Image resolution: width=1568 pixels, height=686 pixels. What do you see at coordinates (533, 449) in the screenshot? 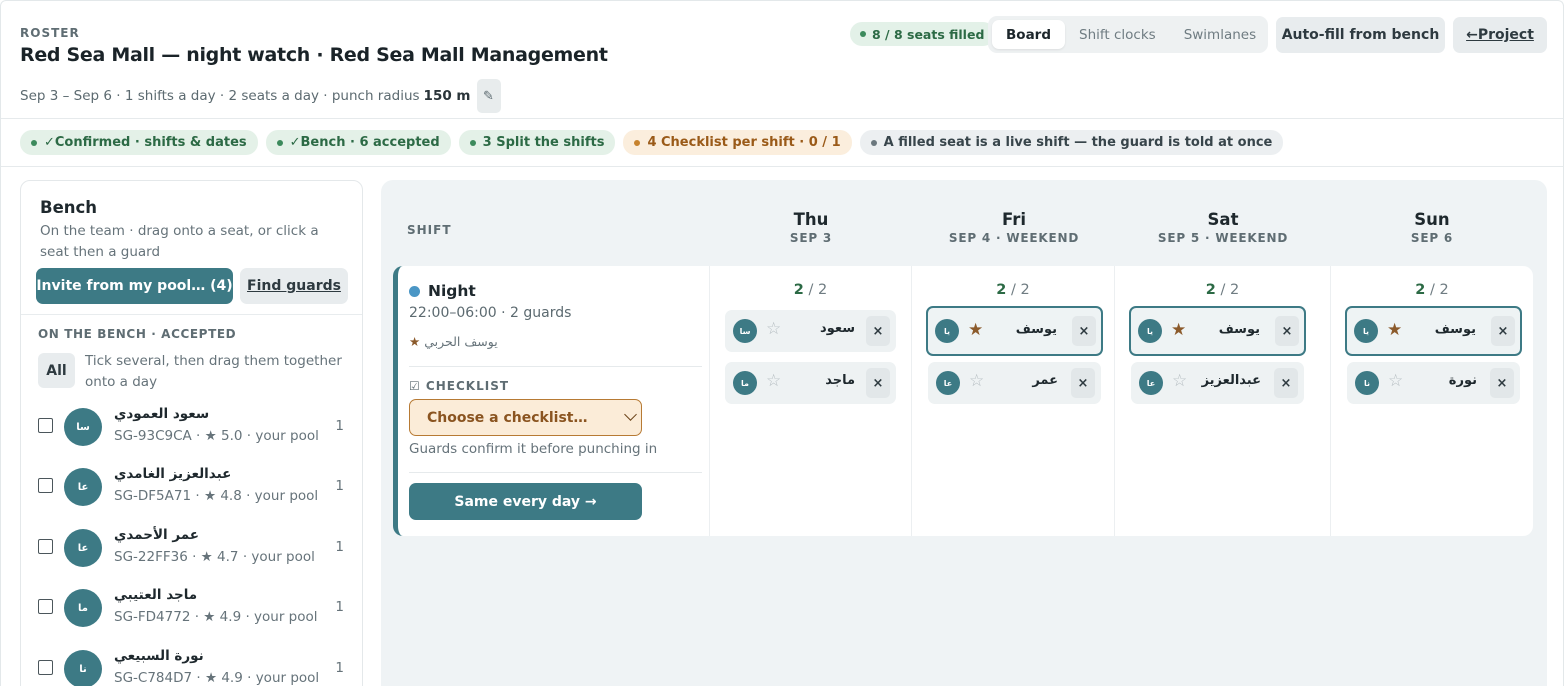
I see `checklist-hint: Guards confirm it before punching in` at bounding box center [533, 449].